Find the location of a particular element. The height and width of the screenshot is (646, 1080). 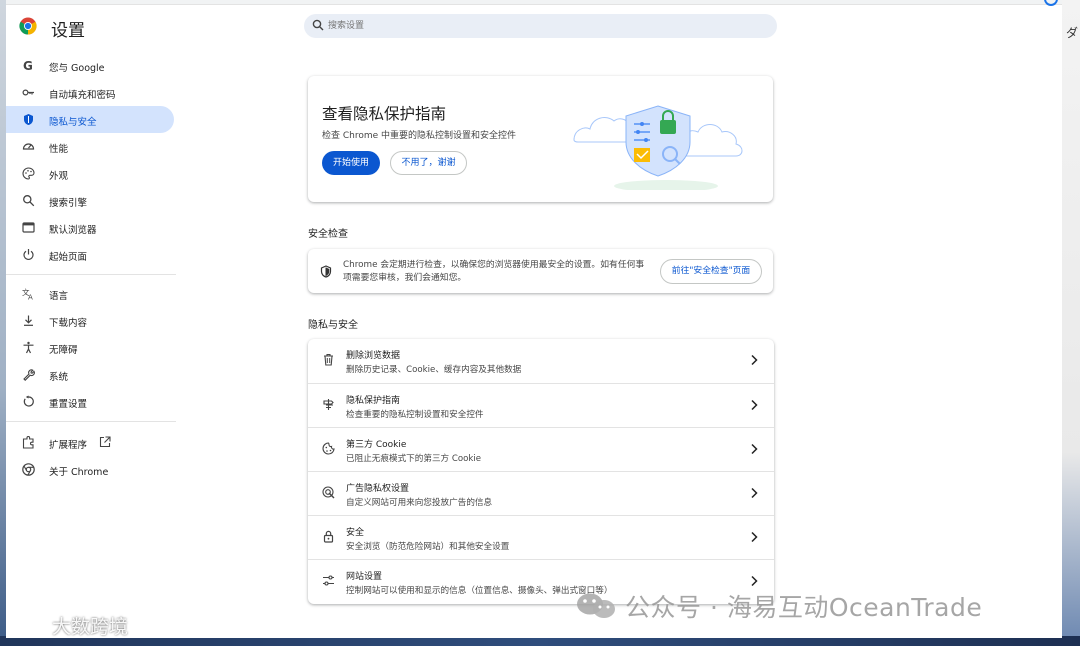

sidebar-item-system: 系统 is located at coordinates (90, 374).